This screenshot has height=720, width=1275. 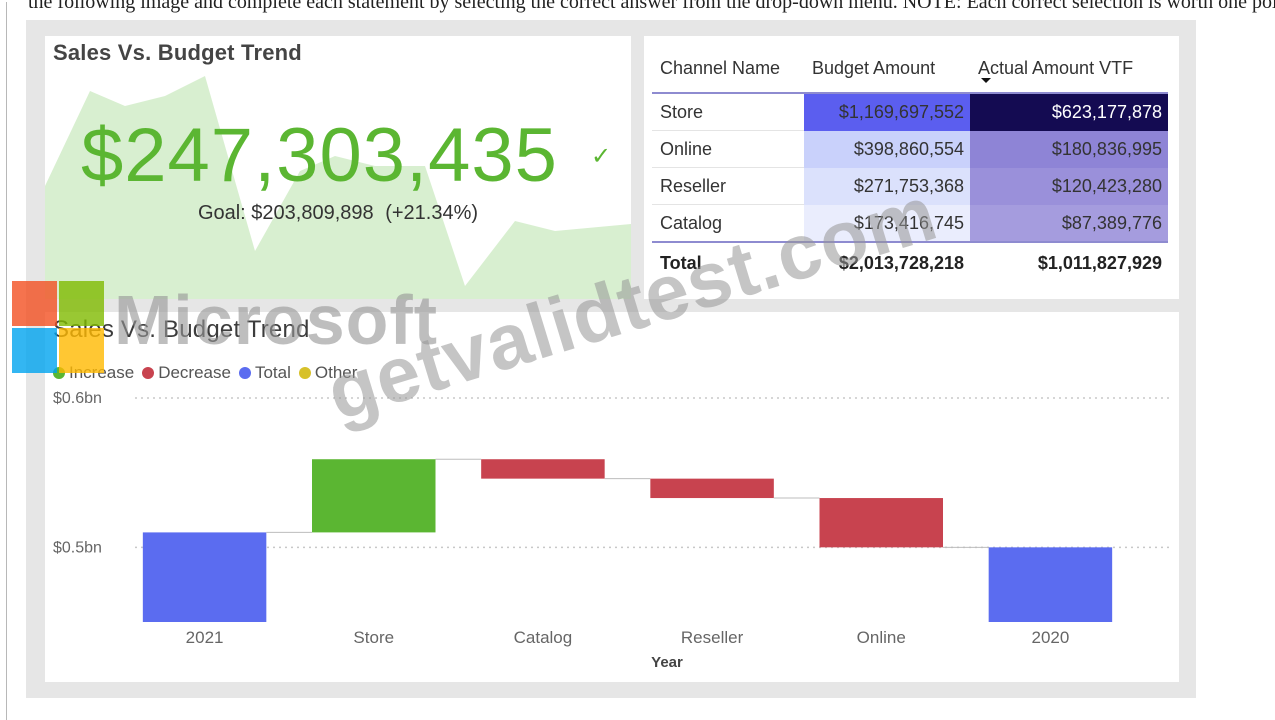 I want to click on page-border, so click(x=6, y=361).